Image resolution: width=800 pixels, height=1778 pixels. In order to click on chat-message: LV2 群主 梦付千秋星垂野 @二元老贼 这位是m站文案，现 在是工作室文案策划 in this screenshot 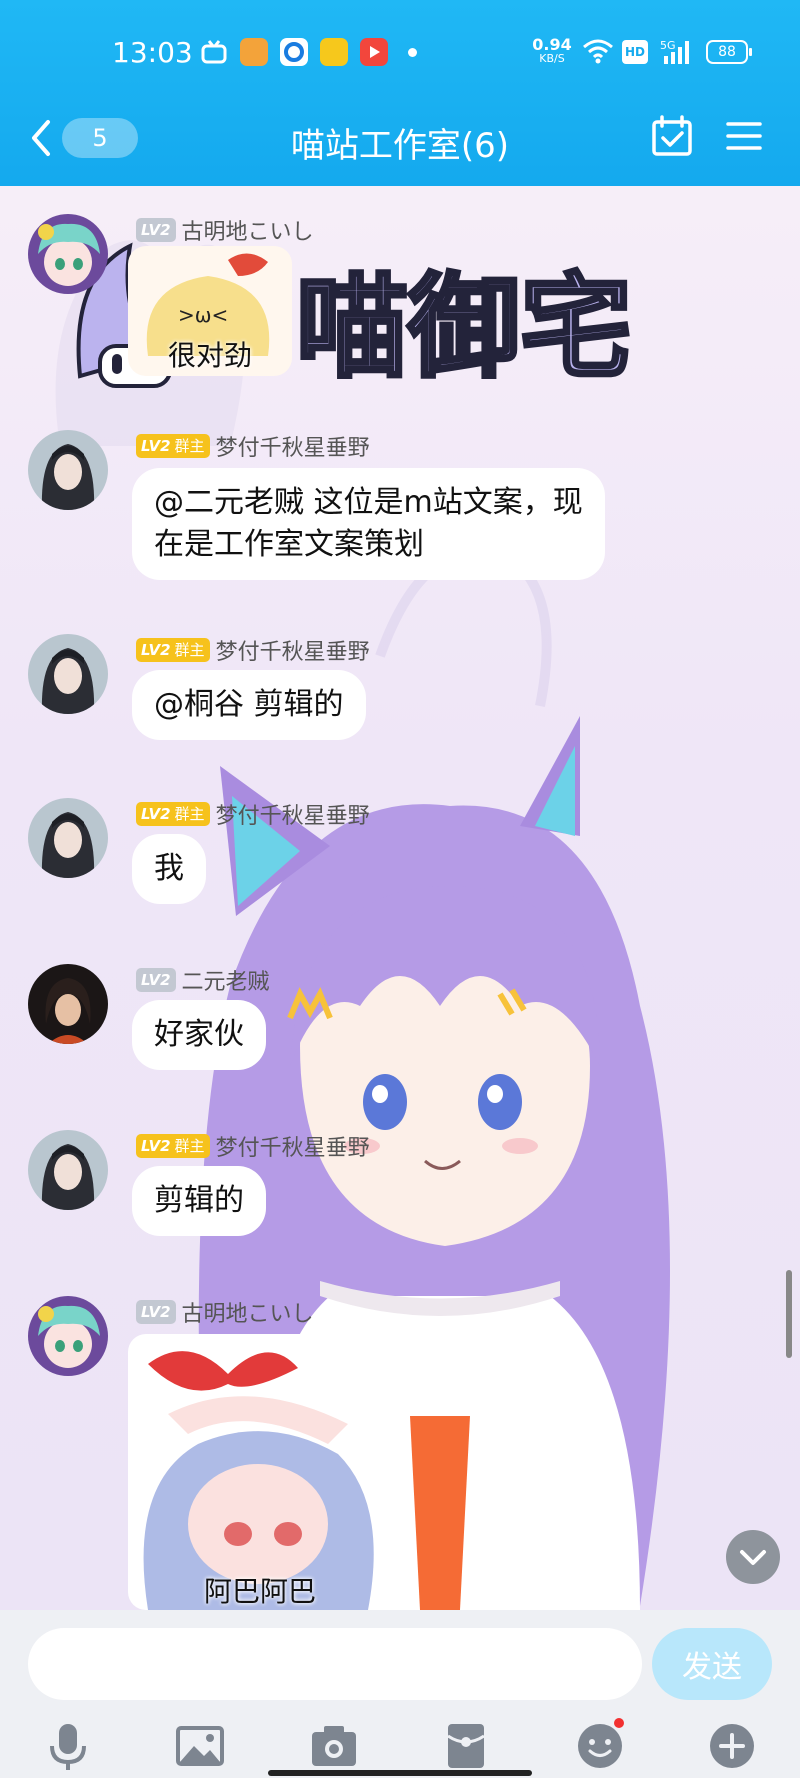, I will do `click(400, 520)`.